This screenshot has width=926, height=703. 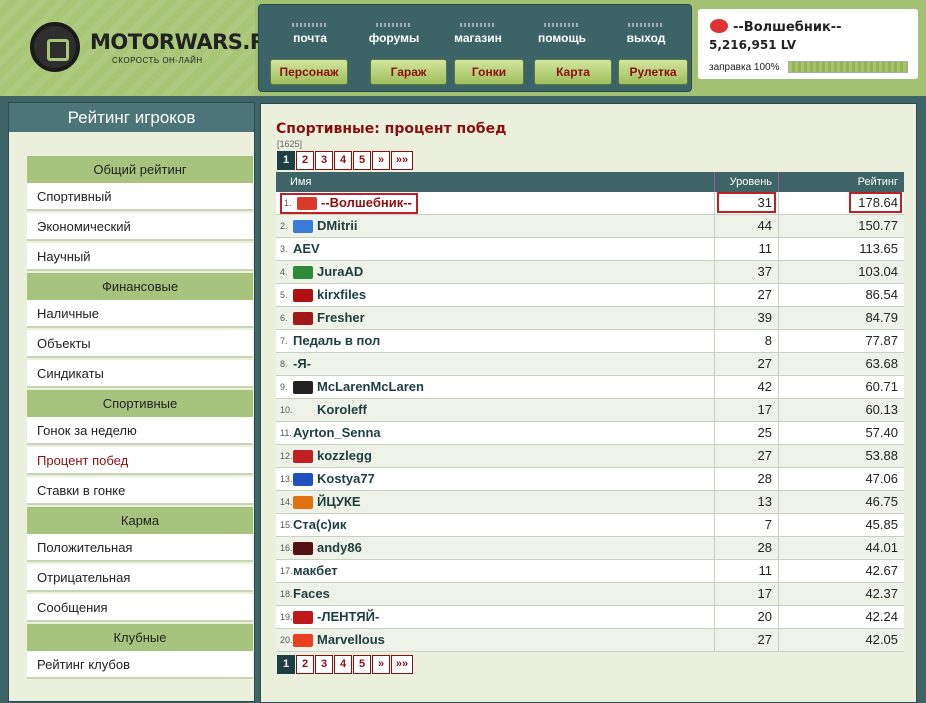 What do you see at coordinates (495, 318) in the screenshot?
I see `cell-name: 6. Fresher` at bounding box center [495, 318].